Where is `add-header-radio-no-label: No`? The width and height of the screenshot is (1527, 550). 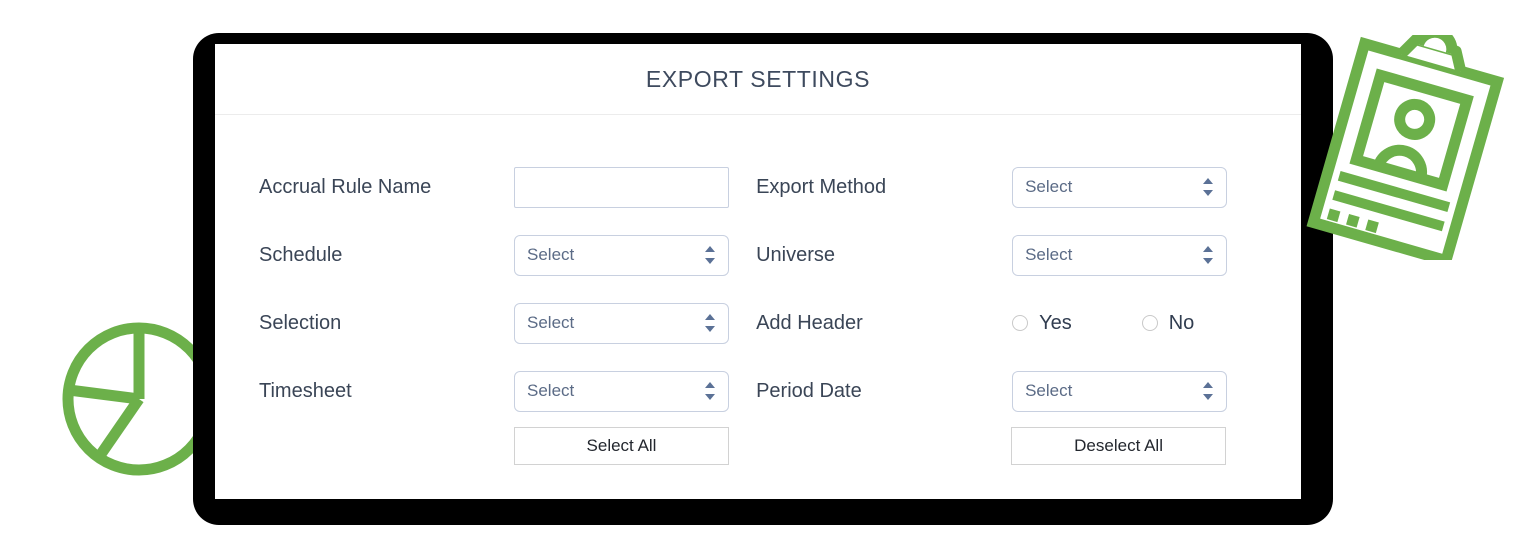
add-header-radio-no-label: No is located at coordinates (1181, 322).